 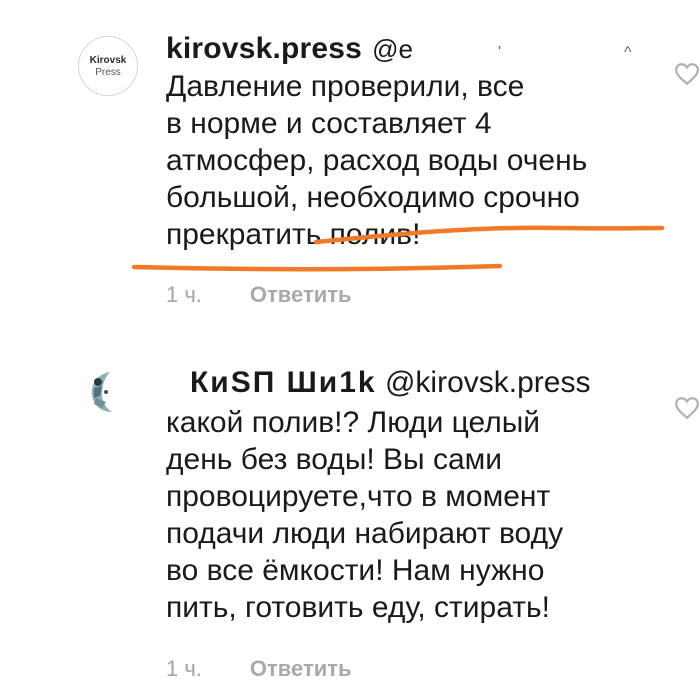 What do you see at coordinates (264, 48) in the screenshot?
I see `comment-username: kirovsk.press` at bounding box center [264, 48].